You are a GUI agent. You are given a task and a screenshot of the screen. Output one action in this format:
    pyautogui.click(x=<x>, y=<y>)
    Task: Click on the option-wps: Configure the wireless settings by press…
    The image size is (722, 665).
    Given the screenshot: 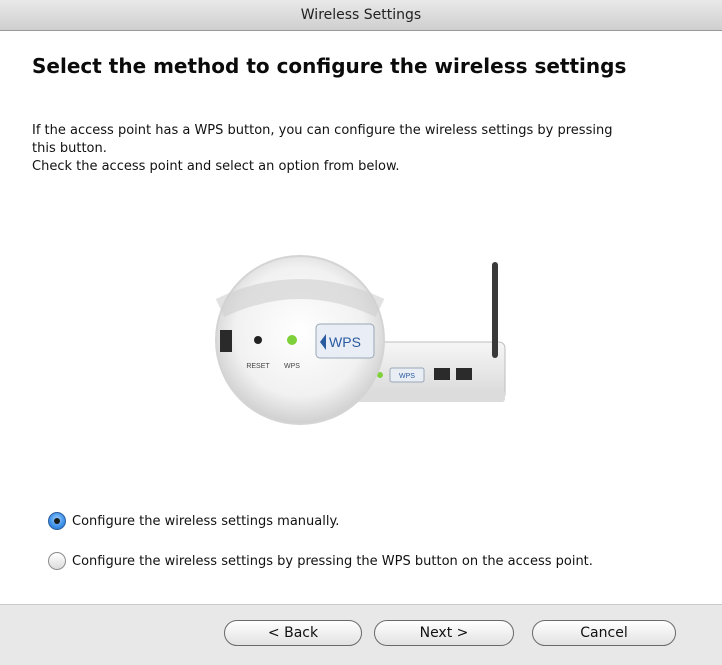 What is the action you would take?
    pyautogui.click(x=320, y=561)
    